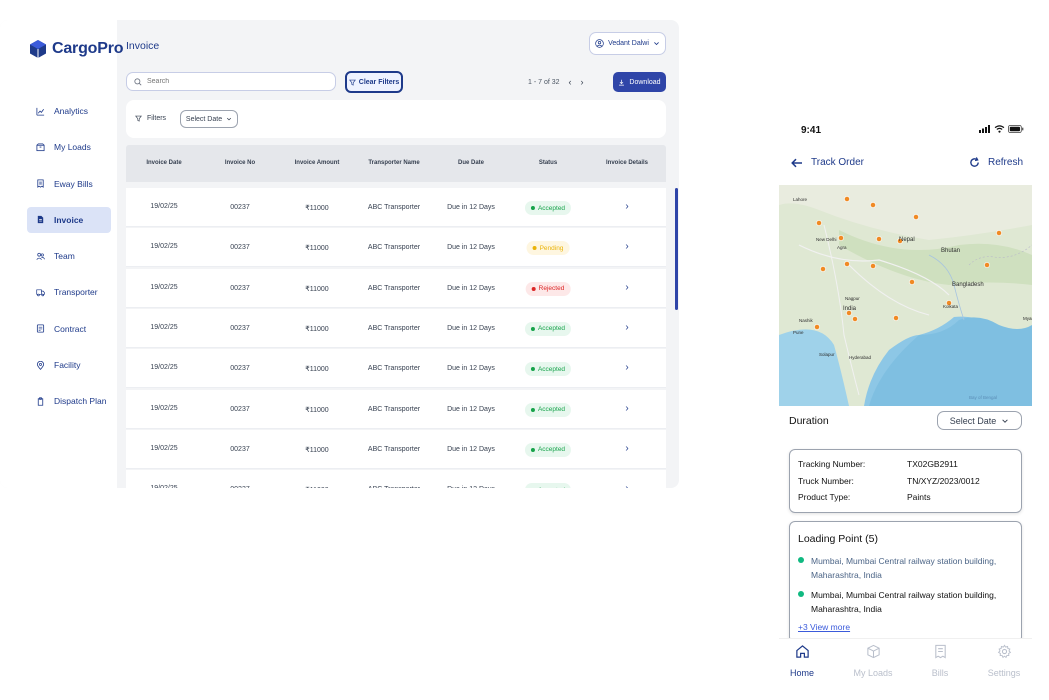 The height and width of the screenshot is (700, 1049). I want to click on tracking-key: Tracking Number:, so click(832, 464).